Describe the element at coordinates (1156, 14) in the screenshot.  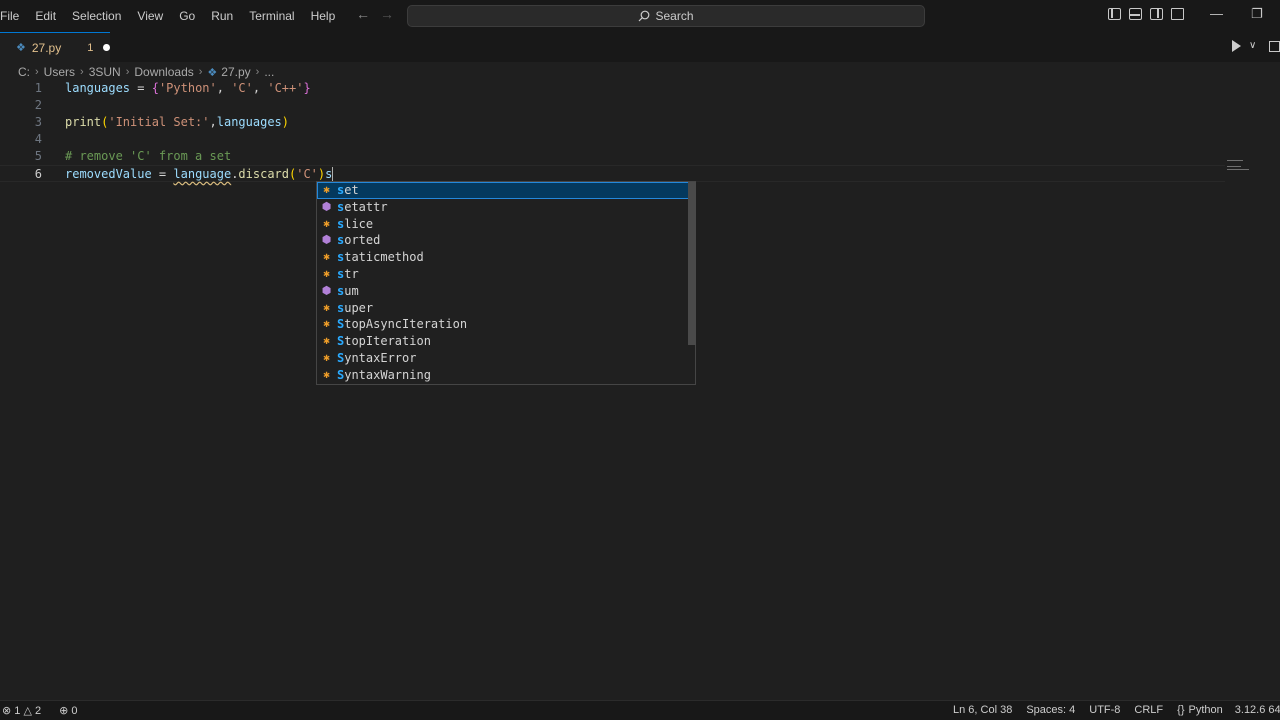
I see `toggle-secondary-sidebar-icon` at that location.